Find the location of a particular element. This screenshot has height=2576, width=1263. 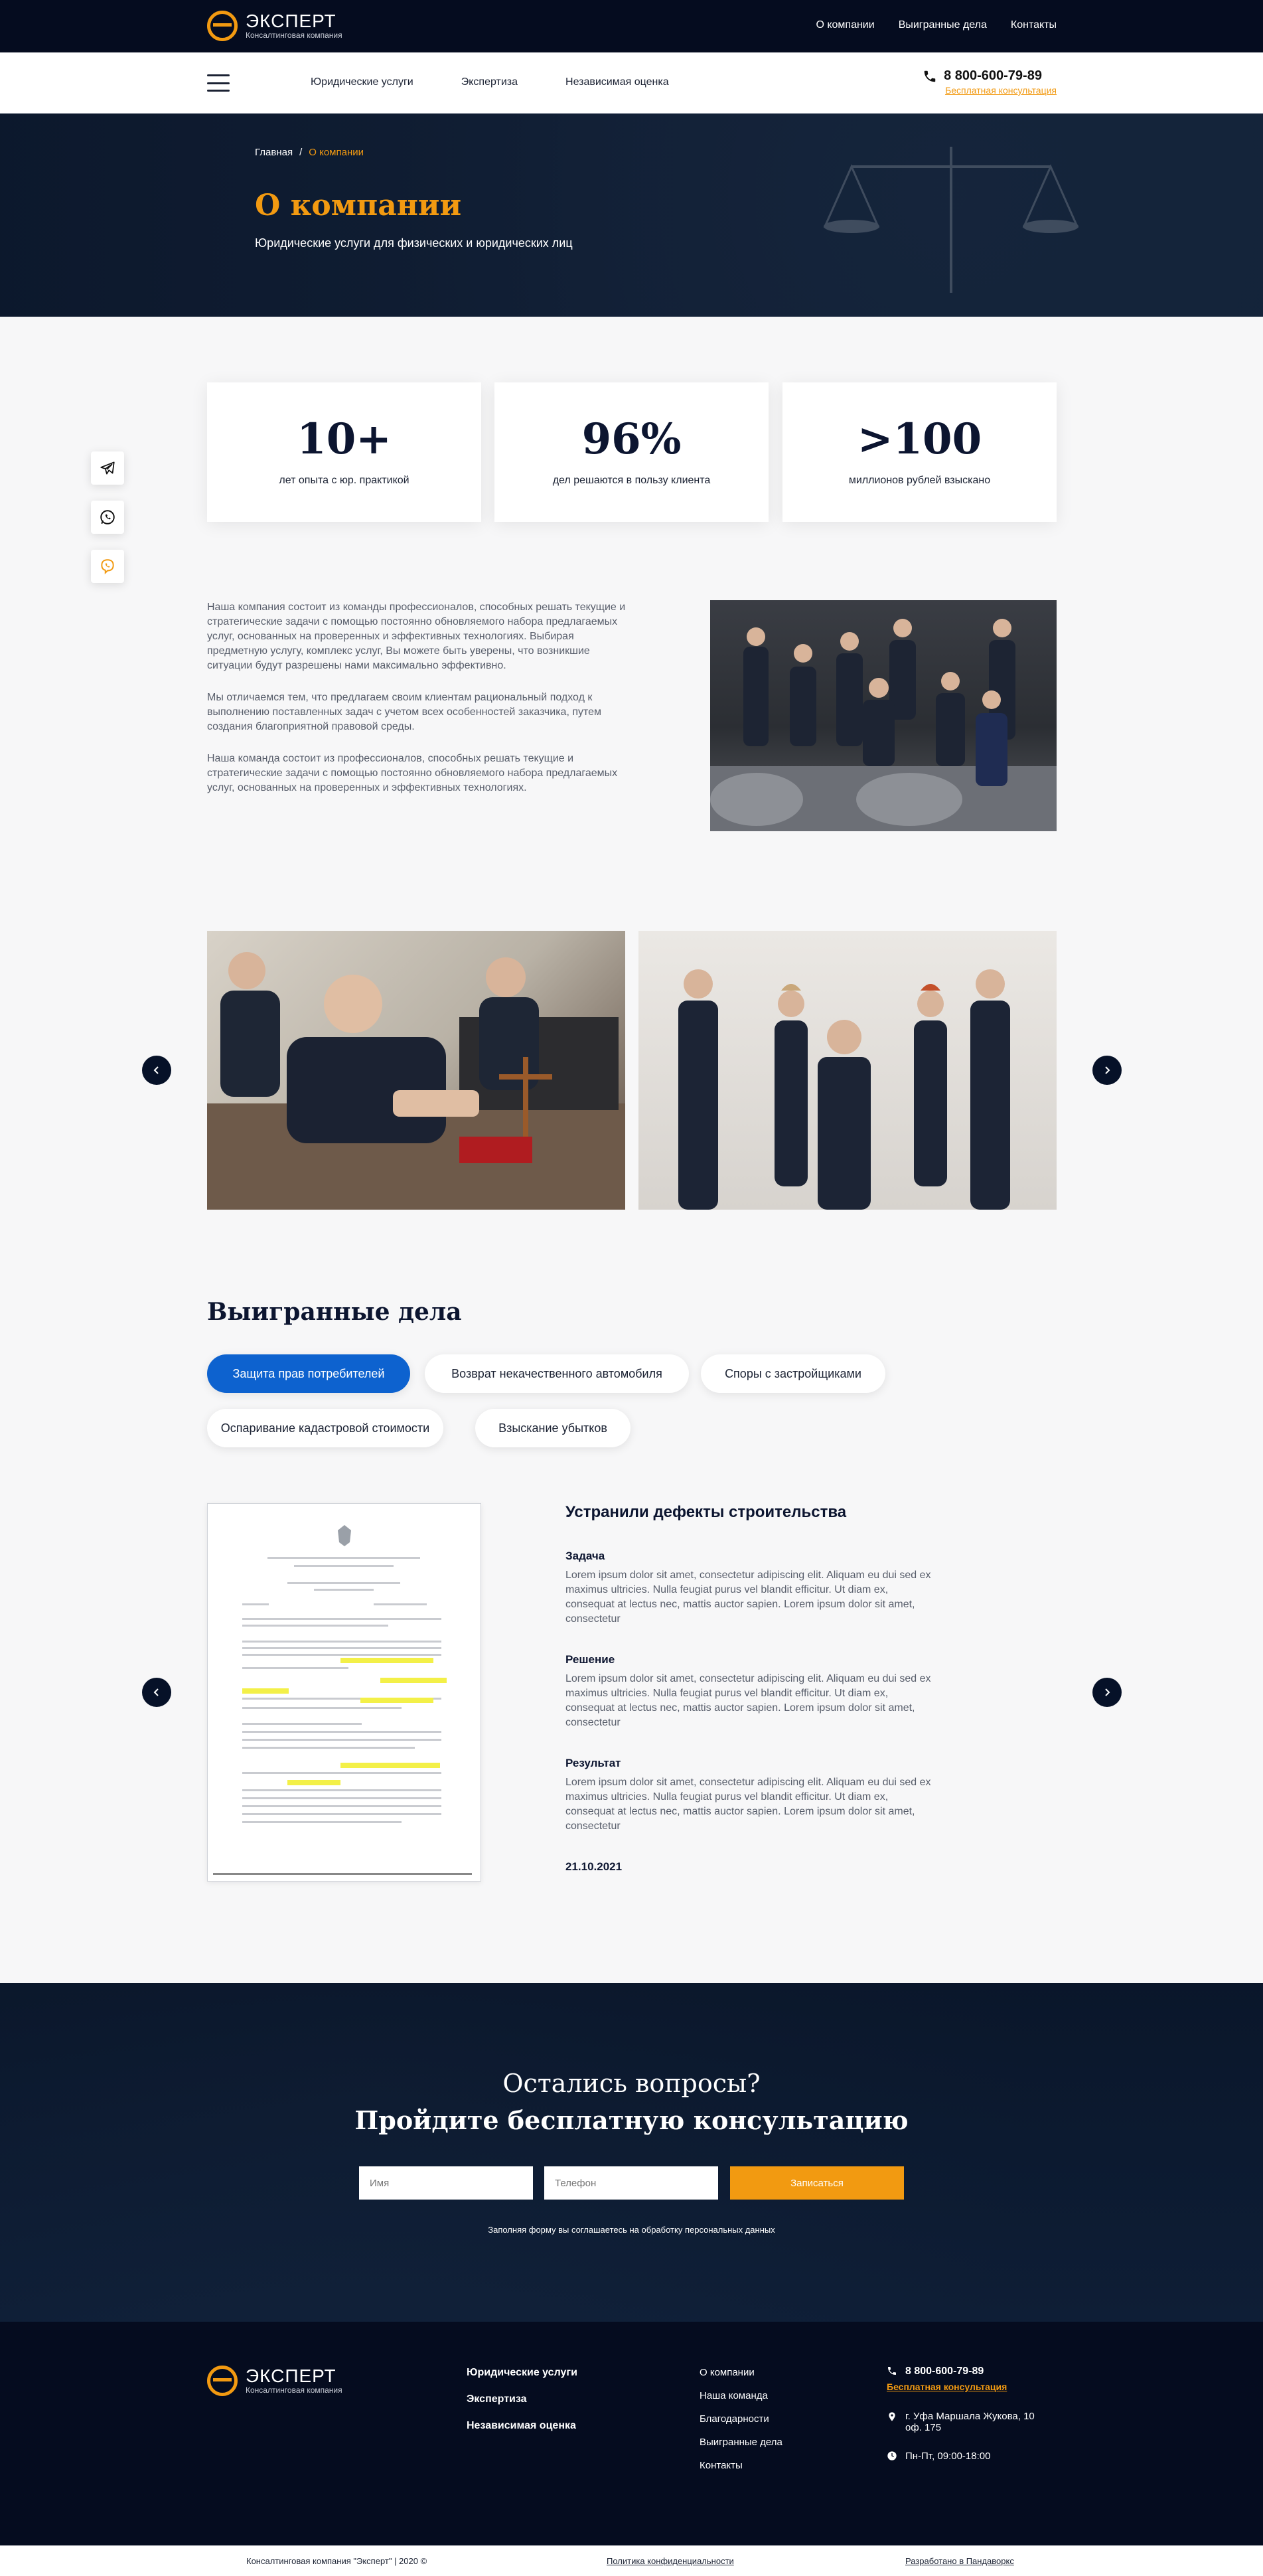

stat-value: 96% is located at coordinates (631, 439).